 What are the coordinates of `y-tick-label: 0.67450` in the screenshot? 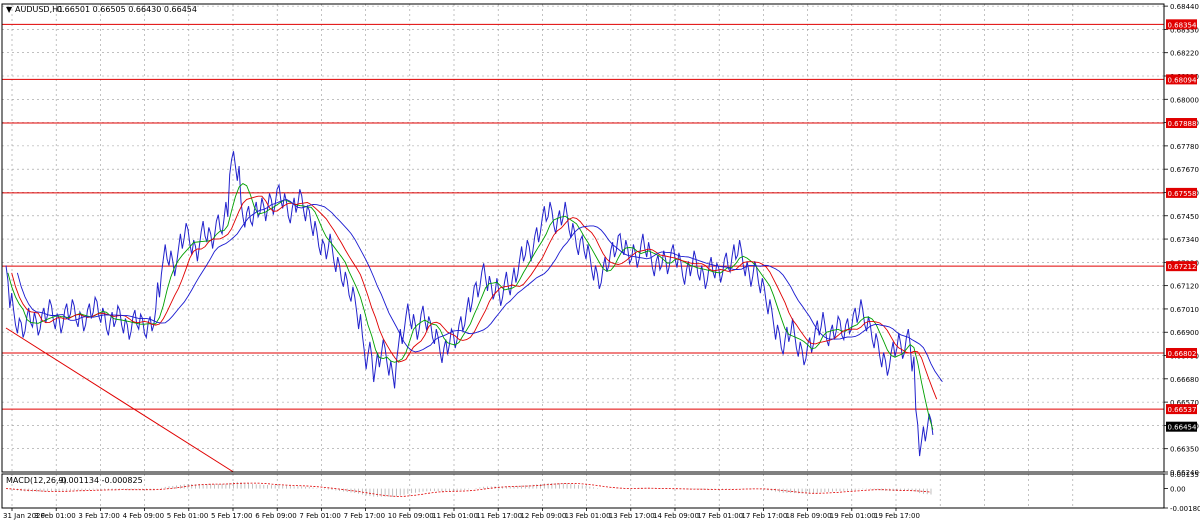 It's located at (1184, 217).